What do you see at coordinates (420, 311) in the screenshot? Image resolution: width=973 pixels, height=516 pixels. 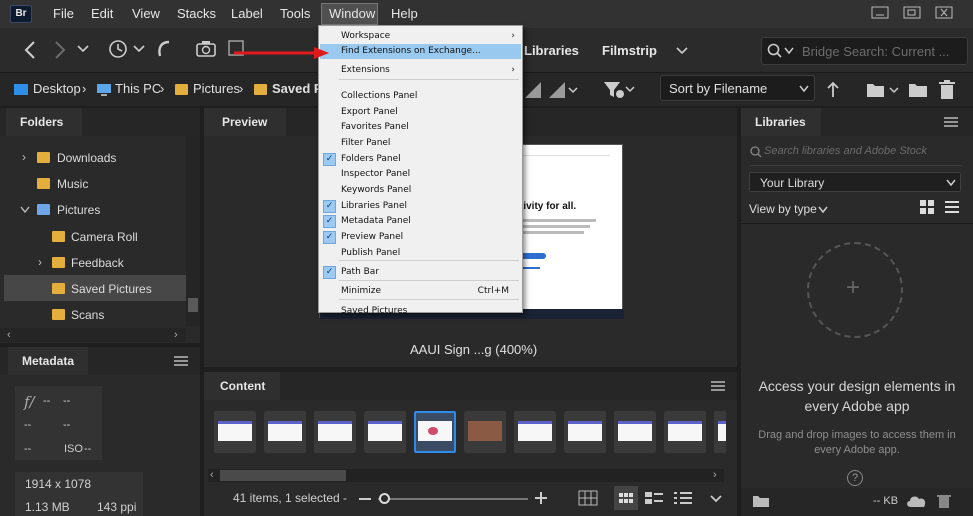 I see `window-menu-item: Saved Pictures` at bounding box center [420, 311].